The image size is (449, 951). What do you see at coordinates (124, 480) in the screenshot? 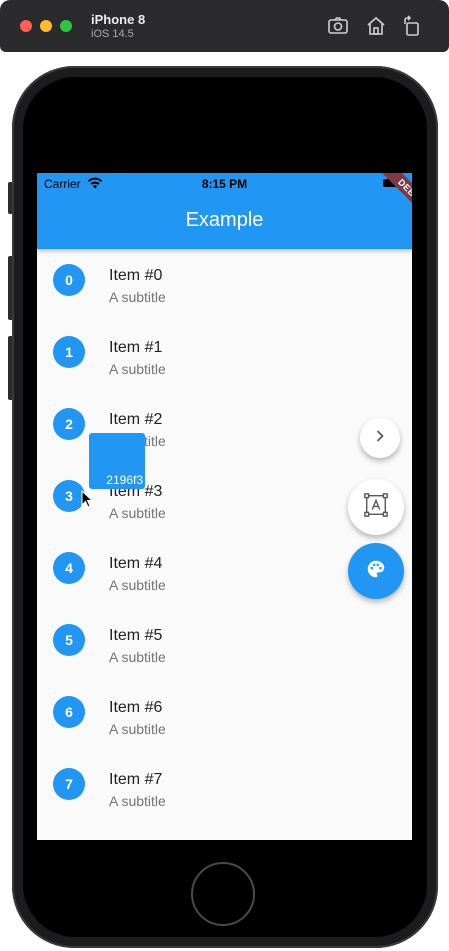
I see `color-hex-label: 2196f3` at bounding box center [124, 480].